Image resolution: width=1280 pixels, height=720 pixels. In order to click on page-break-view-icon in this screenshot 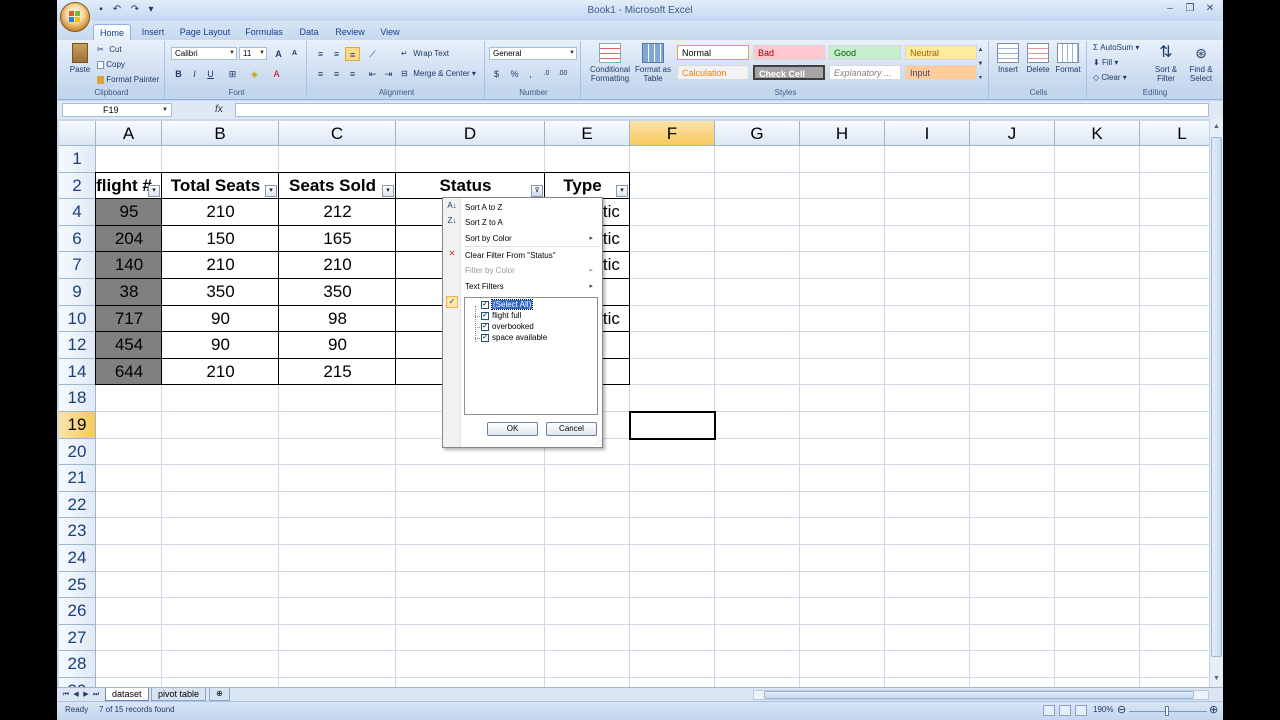, I will do `click(1081, 710)`.